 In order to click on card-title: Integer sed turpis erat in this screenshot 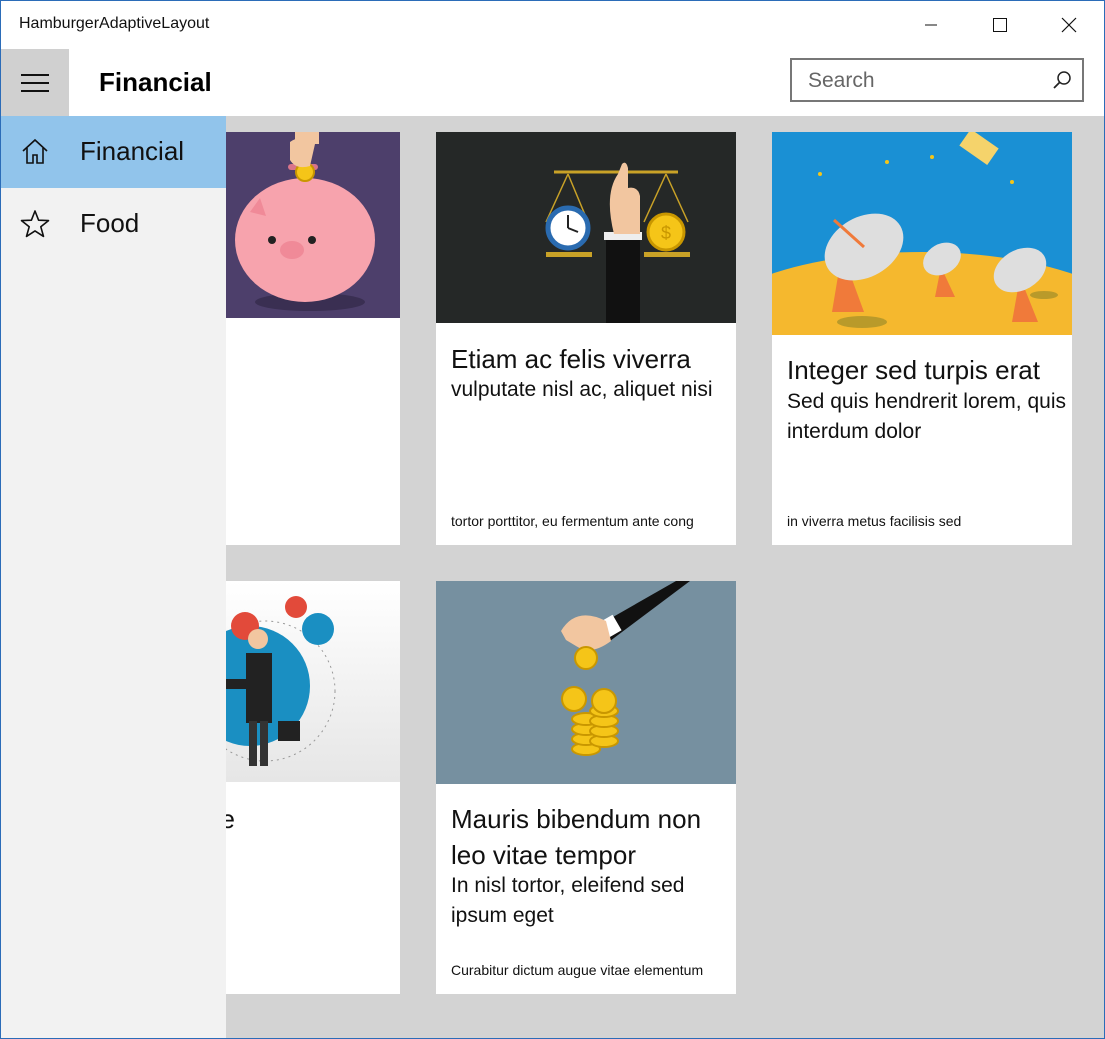, I will do `click(913, 370)`.